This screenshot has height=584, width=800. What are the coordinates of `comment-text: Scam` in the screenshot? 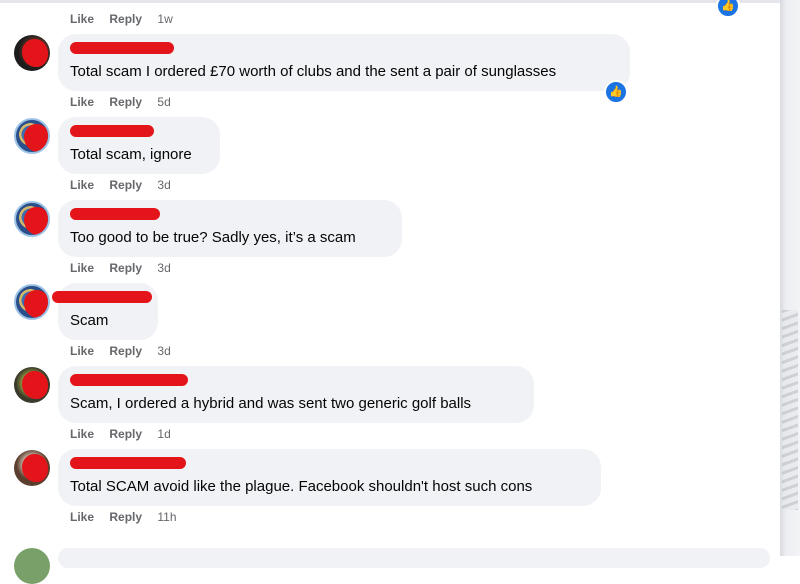 It's located at (89, 320).